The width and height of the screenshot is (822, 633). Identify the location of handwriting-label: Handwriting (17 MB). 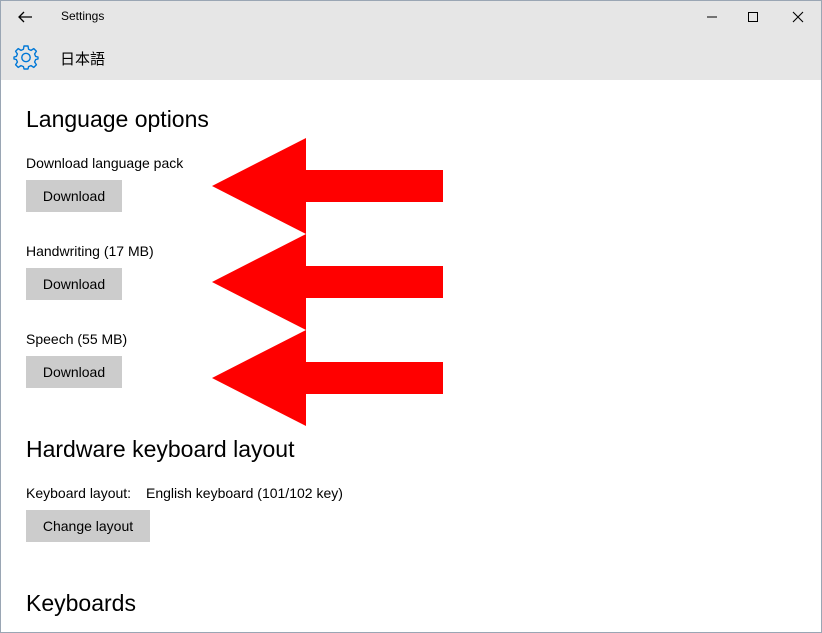
(90, 251).